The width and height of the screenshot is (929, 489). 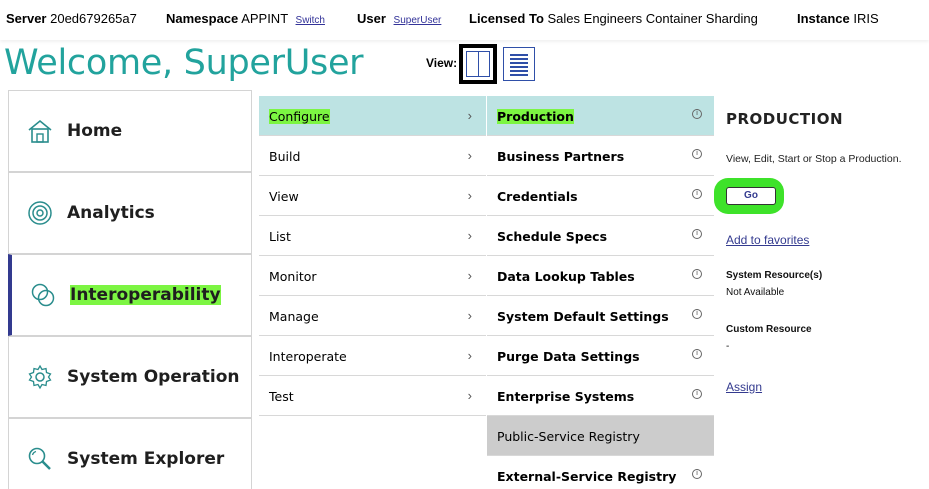 What do you see at coordinates (281, 396) in the screenshot?
I see `menu-item-label: Test` at bounding box center [281, 396].